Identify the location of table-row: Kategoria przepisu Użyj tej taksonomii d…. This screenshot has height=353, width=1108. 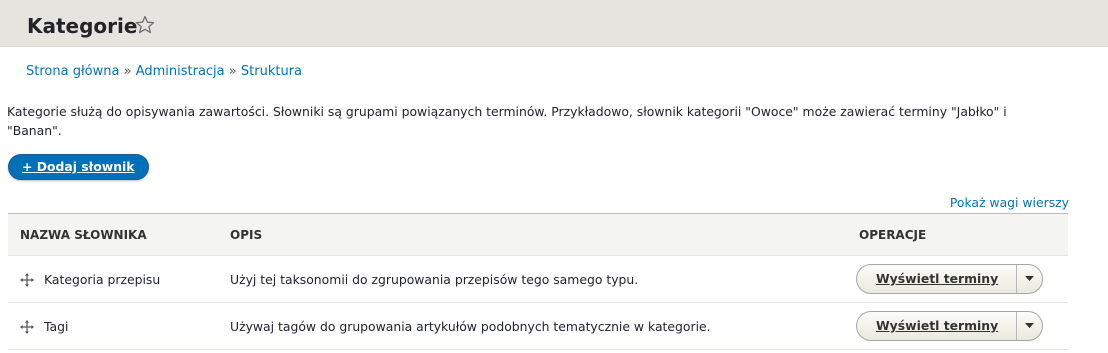
(538, 279).